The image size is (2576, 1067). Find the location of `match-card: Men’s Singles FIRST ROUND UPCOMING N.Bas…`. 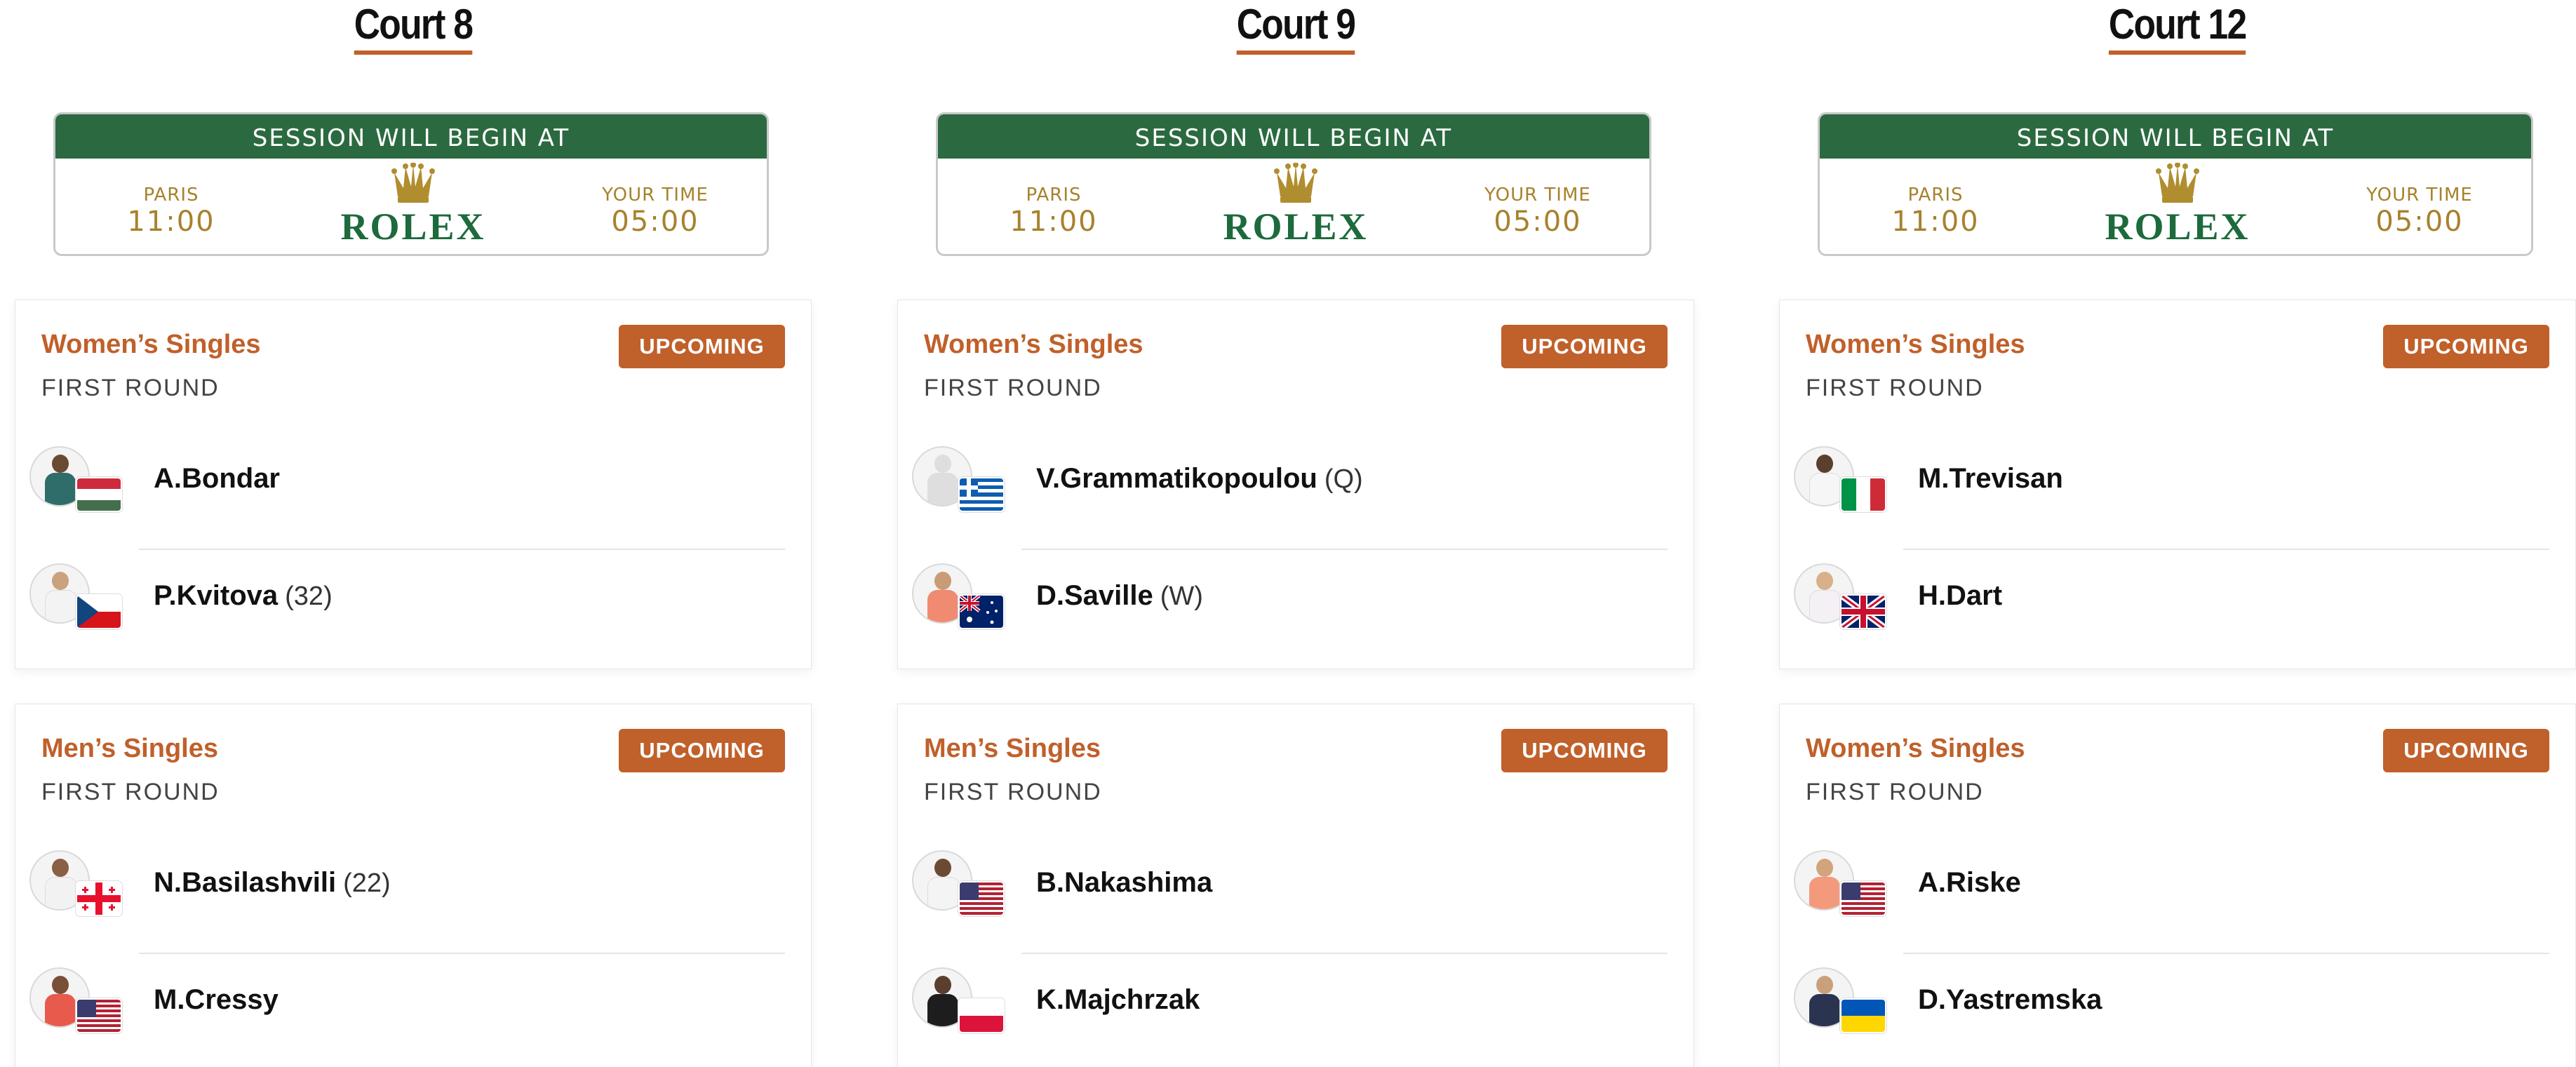

match-card: Men’s Singles FIRST ROUND UPCOMING N.Bas… is located at coordinates (414, 885).